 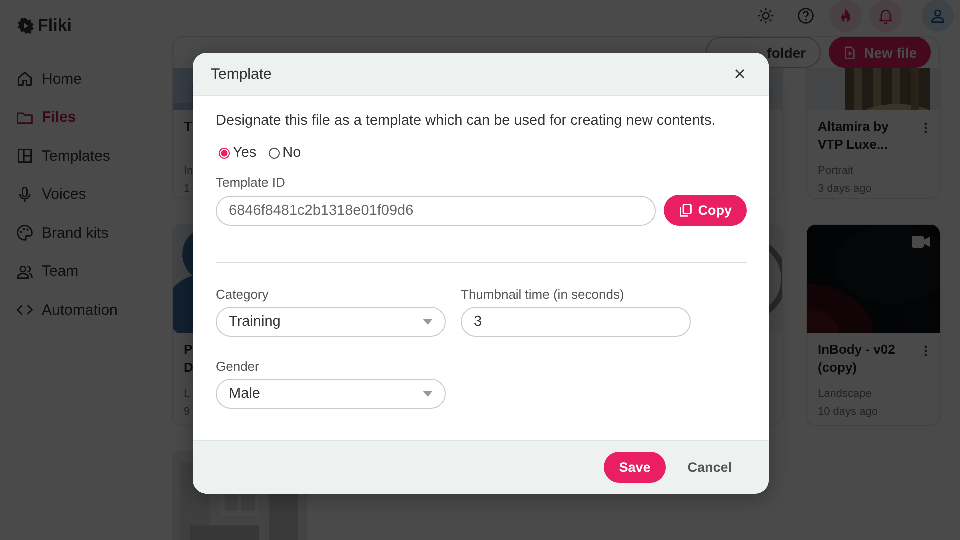 What do you see at coordinates (49, 117) in the screenshot?
I see `sidebar-item: Files` at bounding box center [49, 117].